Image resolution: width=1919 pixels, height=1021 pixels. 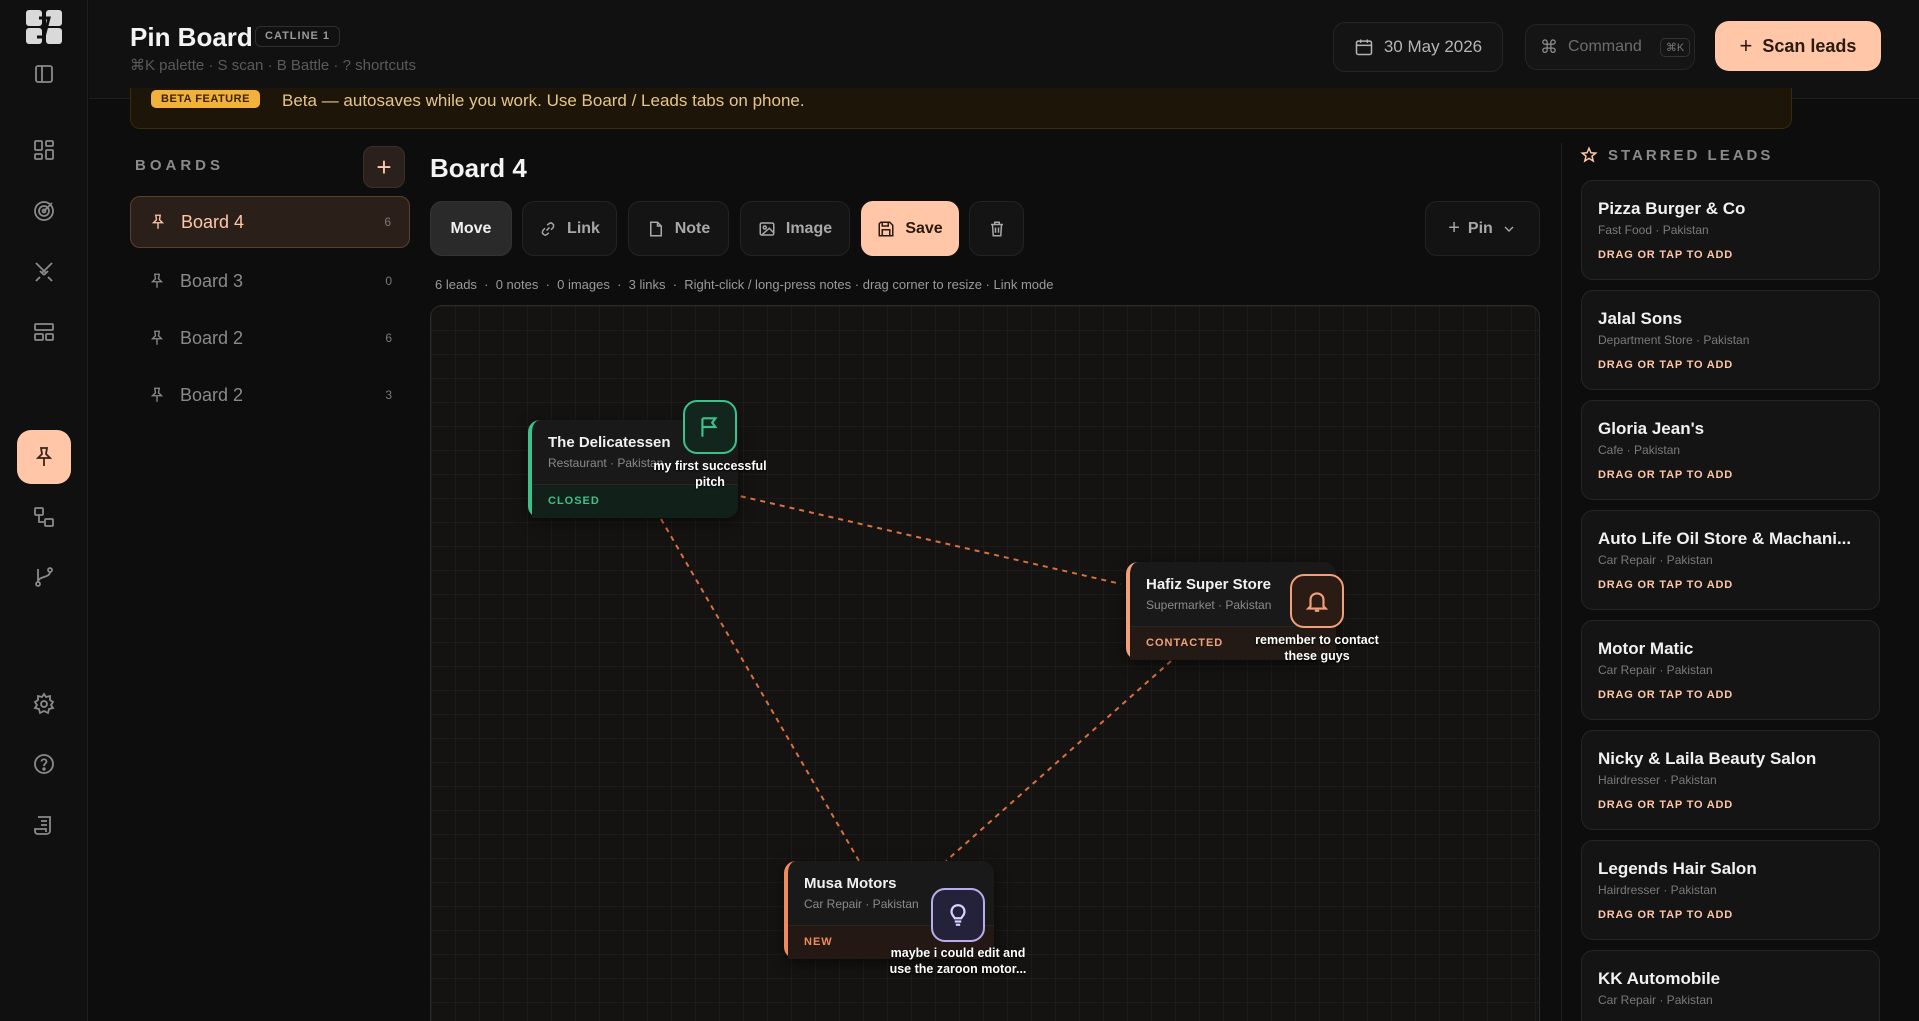 I want to click on link-tool-button: Link, so click(x=569, y=228).